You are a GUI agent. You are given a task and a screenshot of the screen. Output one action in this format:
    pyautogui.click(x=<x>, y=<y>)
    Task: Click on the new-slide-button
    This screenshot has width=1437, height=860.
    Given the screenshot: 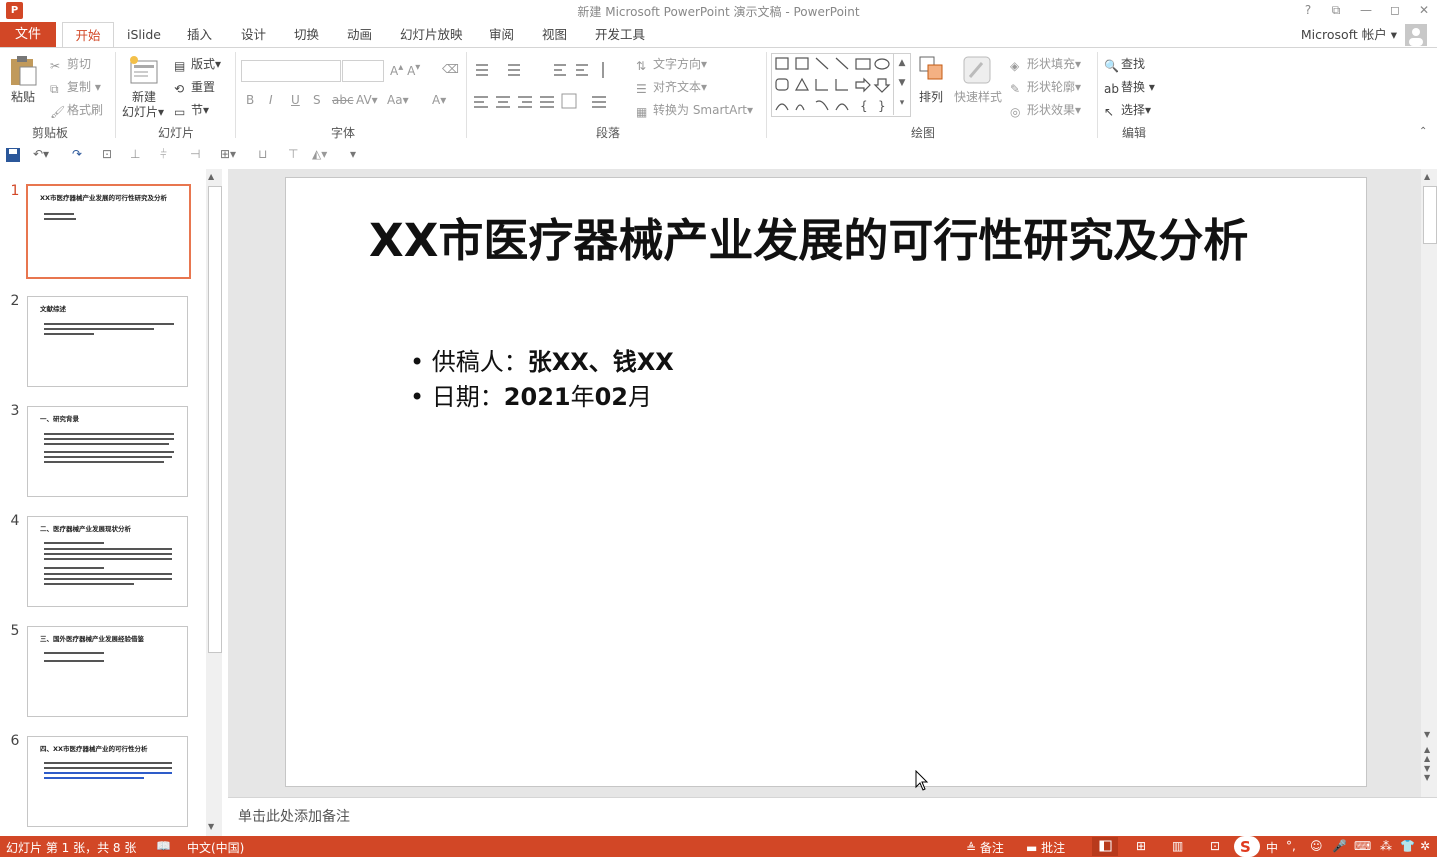 What is the action you would take?
    pyautogui.click(x=144, y=71)
    